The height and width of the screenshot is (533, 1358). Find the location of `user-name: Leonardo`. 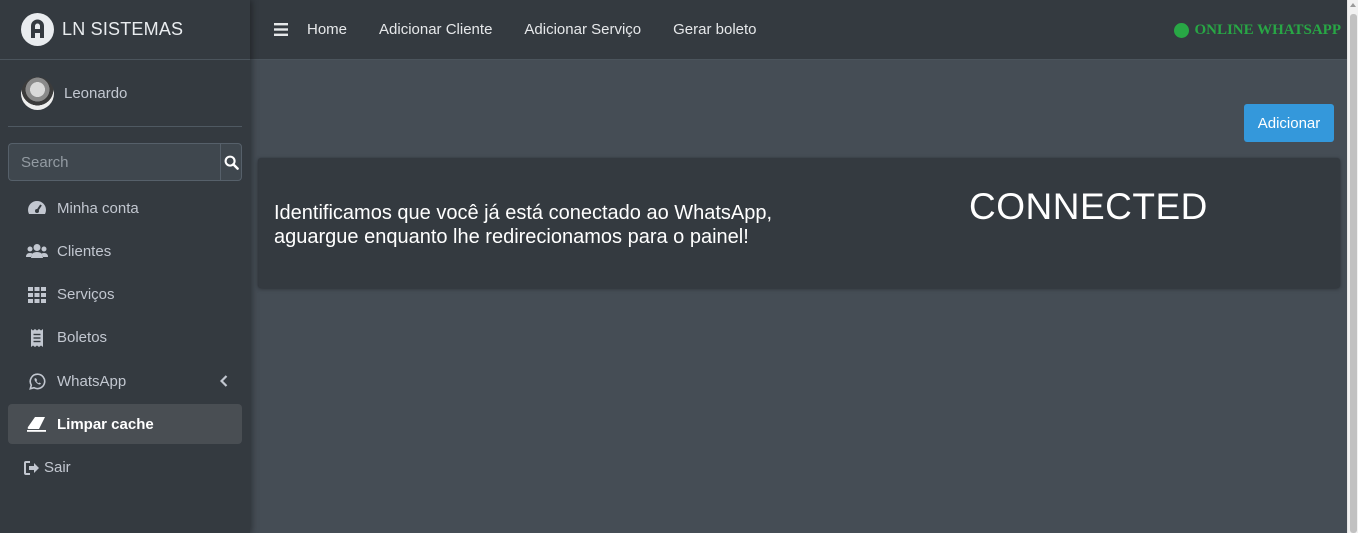

user-name: Leonardo is located at coordinates (95, 93).